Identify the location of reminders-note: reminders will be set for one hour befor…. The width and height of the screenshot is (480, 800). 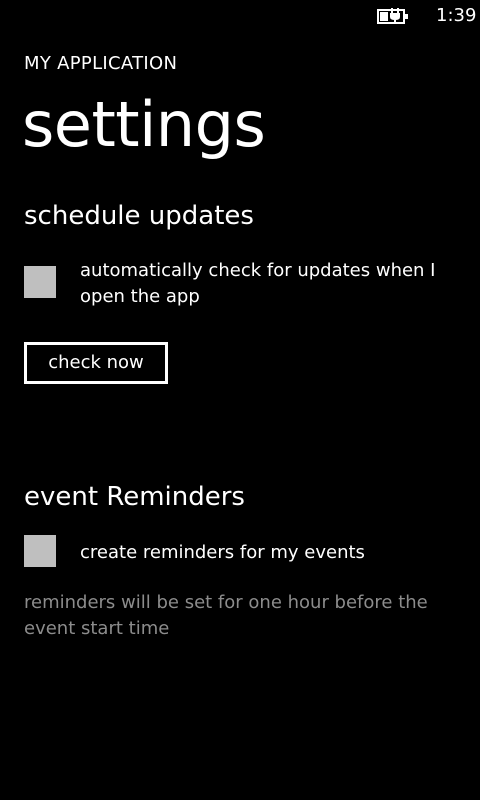
(226, 615).